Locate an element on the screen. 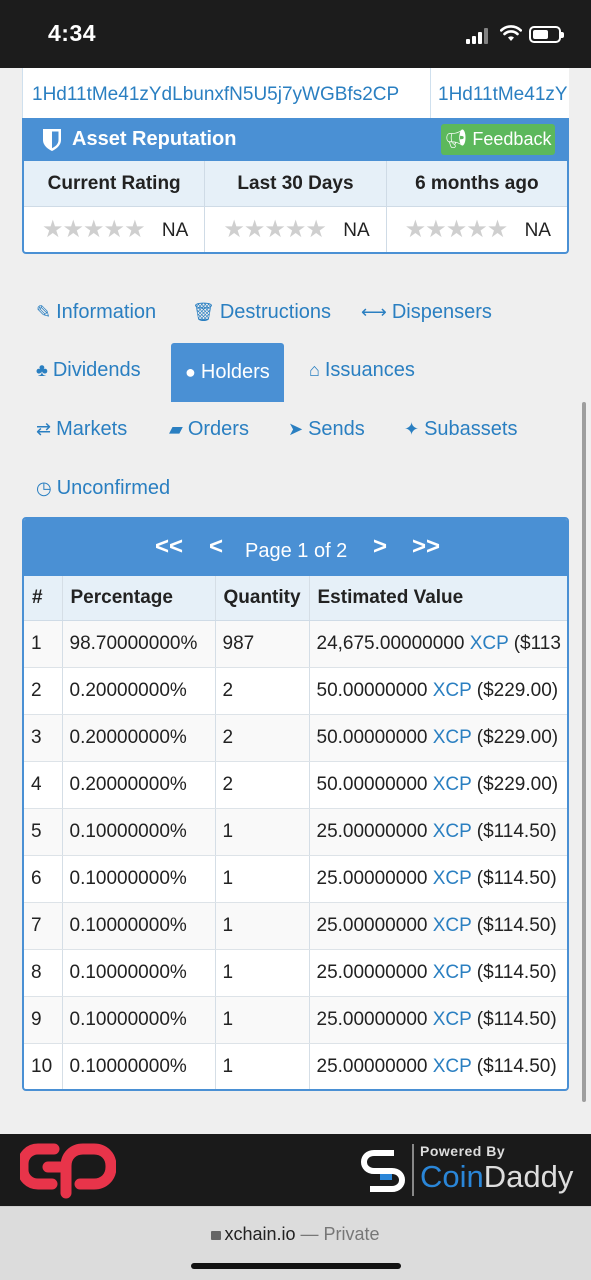  tab-unconfirmed: ◷ Unconfirmed is located at coordinates (103, 488).